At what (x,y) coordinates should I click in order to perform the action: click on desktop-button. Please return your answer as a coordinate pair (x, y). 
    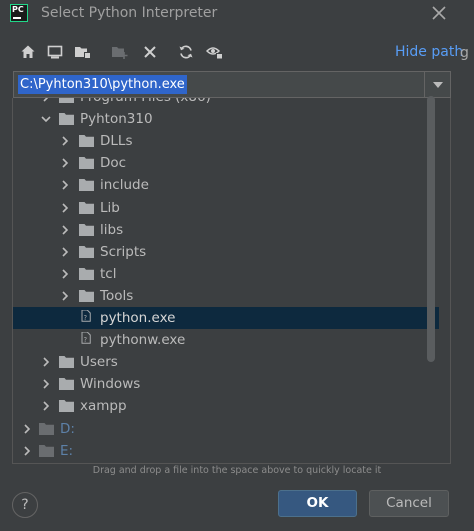
    Looking at the image, I should click on (55, 52).